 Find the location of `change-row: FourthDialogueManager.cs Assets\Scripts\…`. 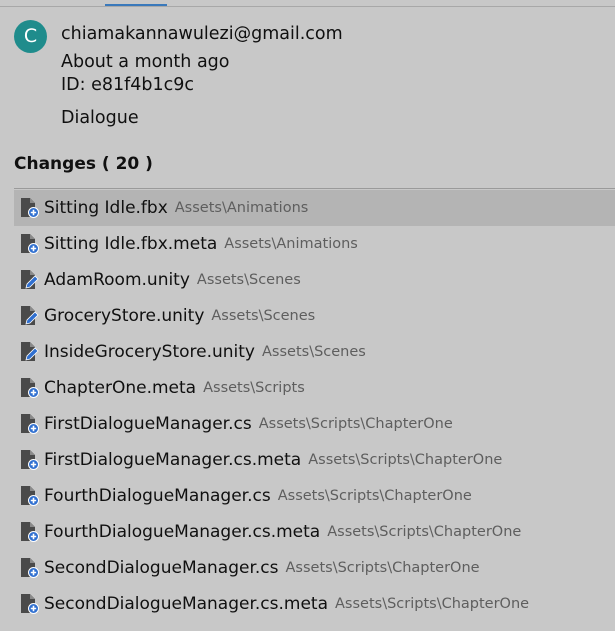

change-row: FourthDialogueManager.cs Assets\Scripts\… is located at coordinates (314, 496).